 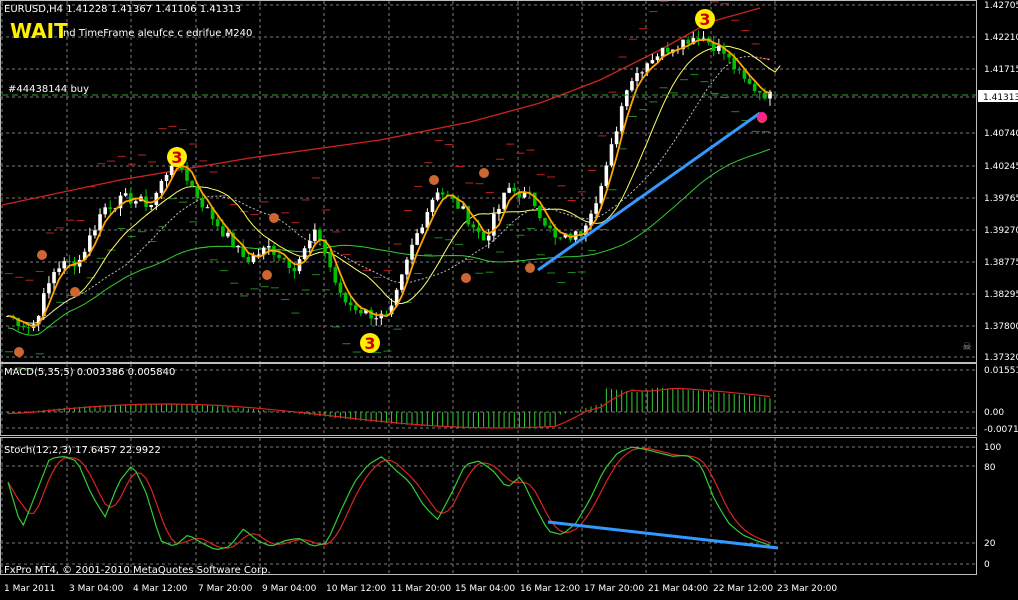 I want to click on signal-dot, so click(x=762, y=117).